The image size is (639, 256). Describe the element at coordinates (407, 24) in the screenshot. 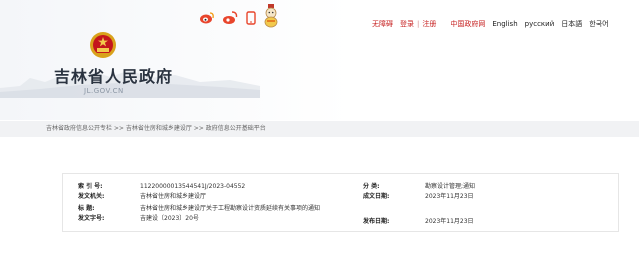

I see `login-link: 登录` at that location.